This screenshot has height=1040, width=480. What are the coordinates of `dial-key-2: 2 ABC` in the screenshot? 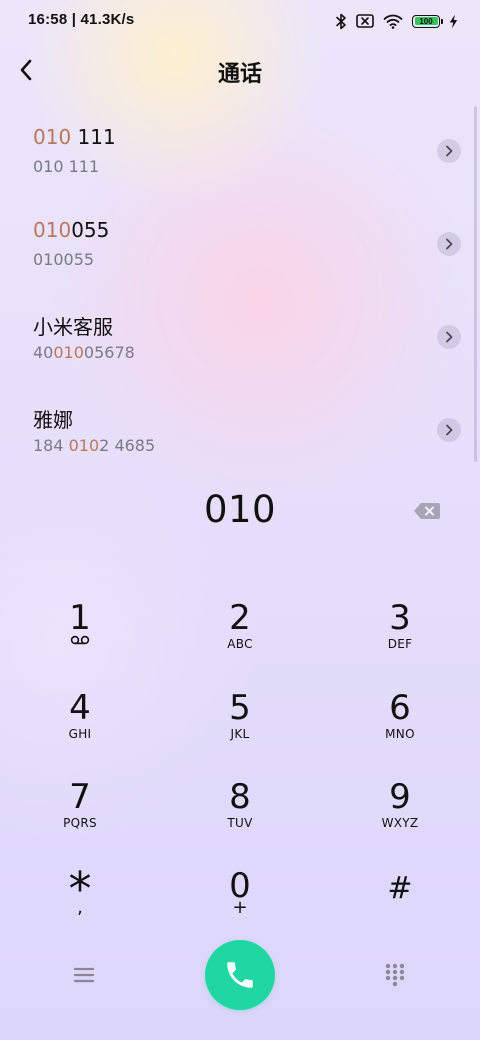 It's located at (240, 633).